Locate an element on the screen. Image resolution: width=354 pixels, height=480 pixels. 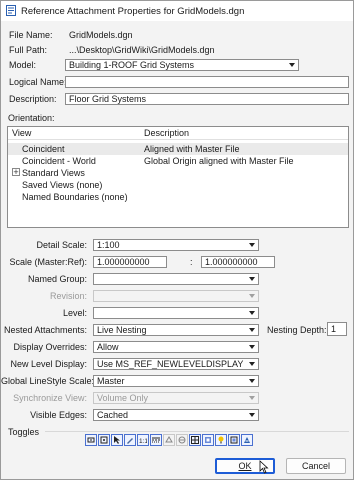
detail-scale-value: 1:100 is located at coordinates (108, 245).